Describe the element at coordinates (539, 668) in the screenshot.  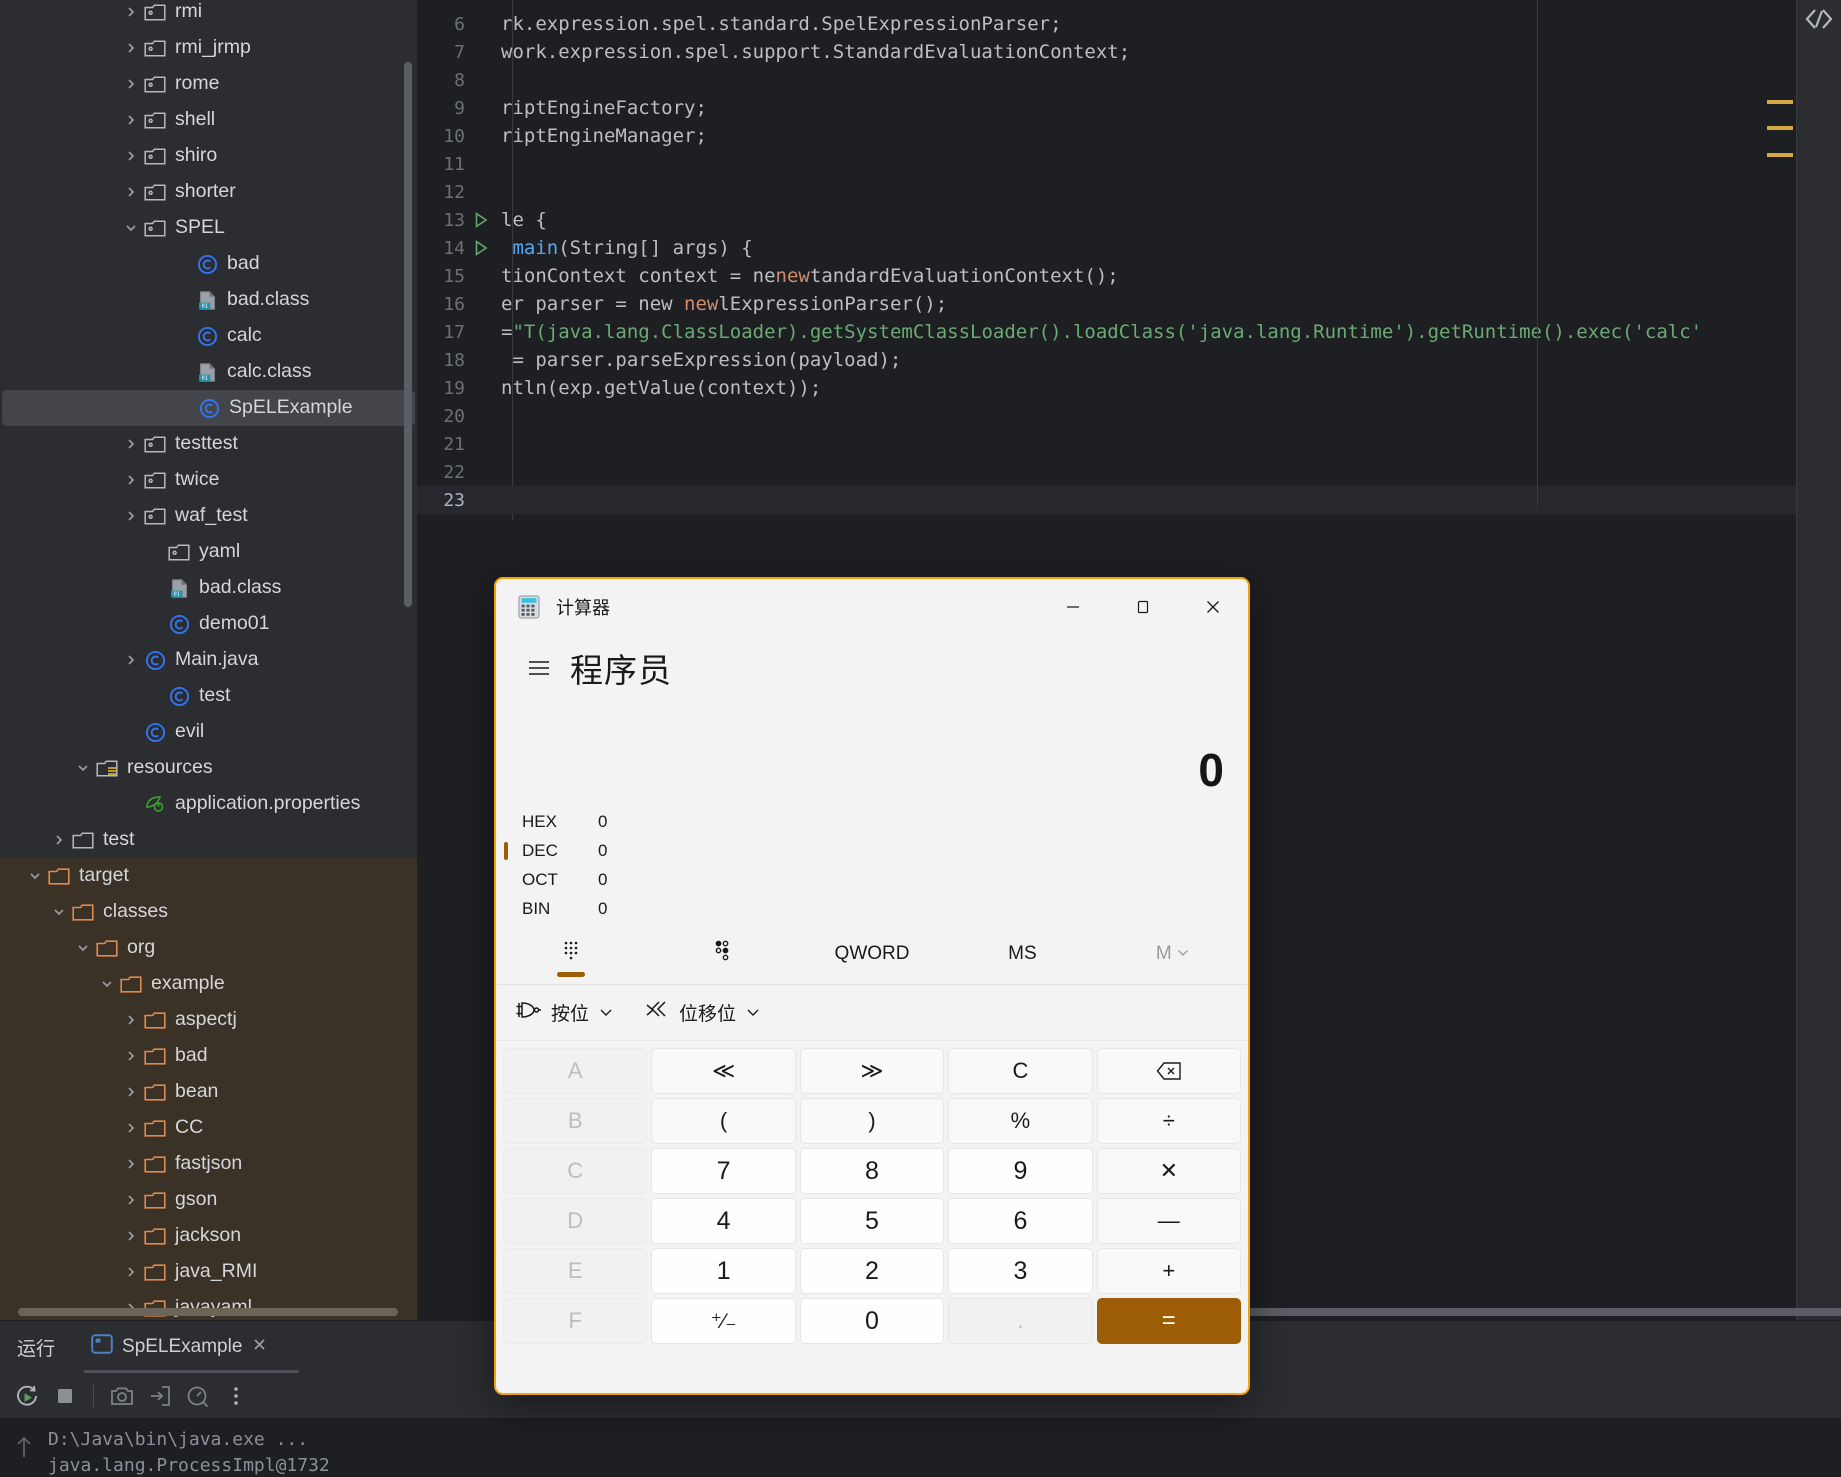
I see `hamburger-icon` at that location.